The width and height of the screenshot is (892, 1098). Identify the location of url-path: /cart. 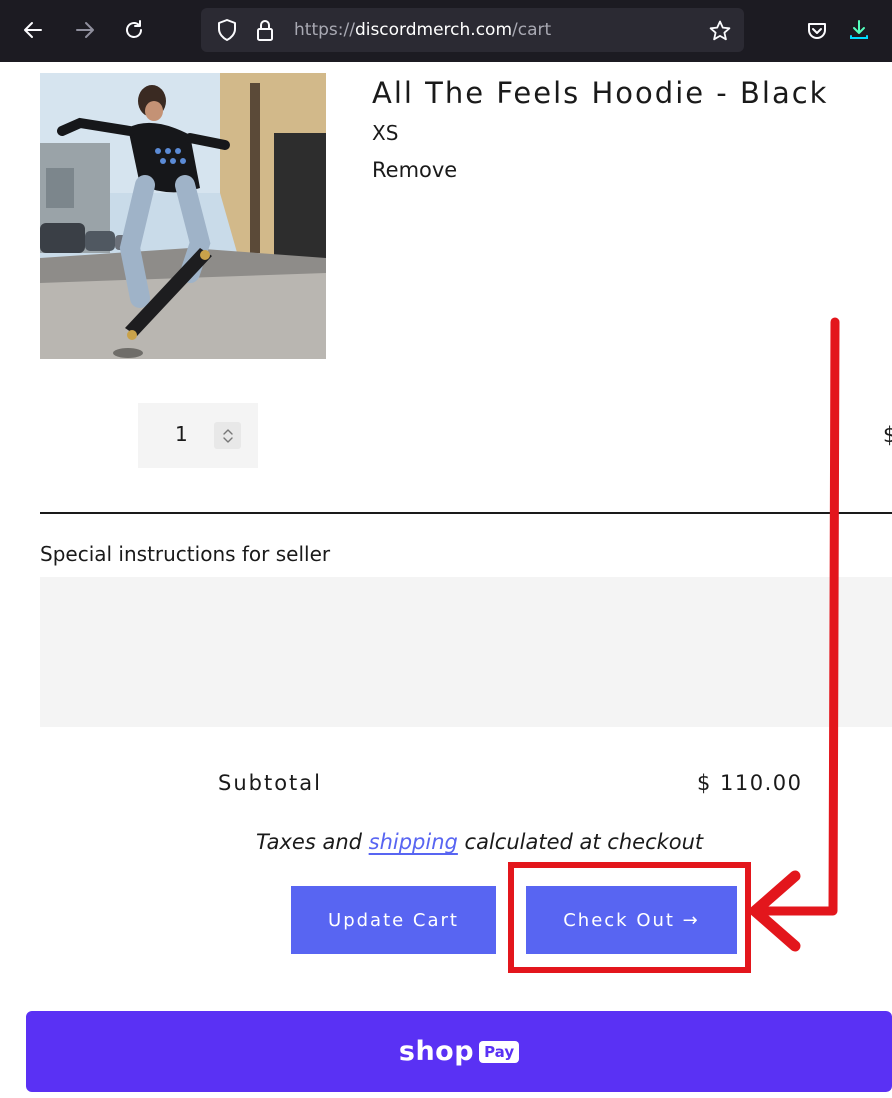
(532, 30).